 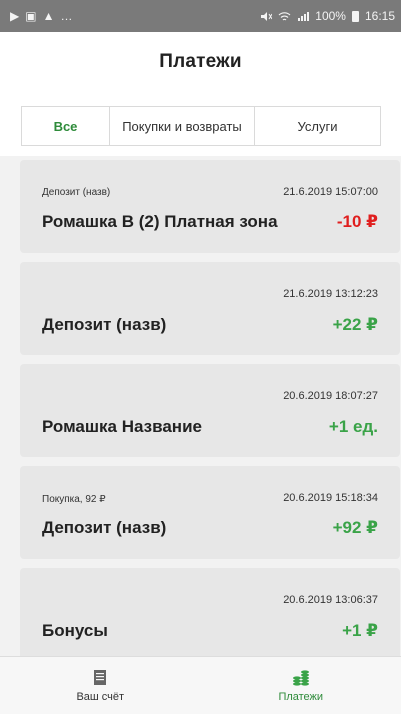 I want to click on warning-icon: ▲, so click(x=48, y=16).